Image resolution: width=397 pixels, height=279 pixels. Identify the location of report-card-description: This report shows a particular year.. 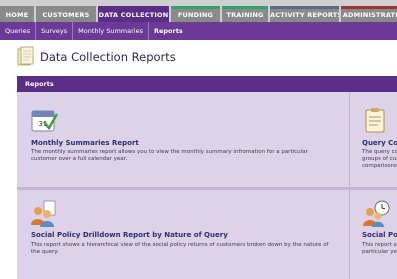
(379, 248).